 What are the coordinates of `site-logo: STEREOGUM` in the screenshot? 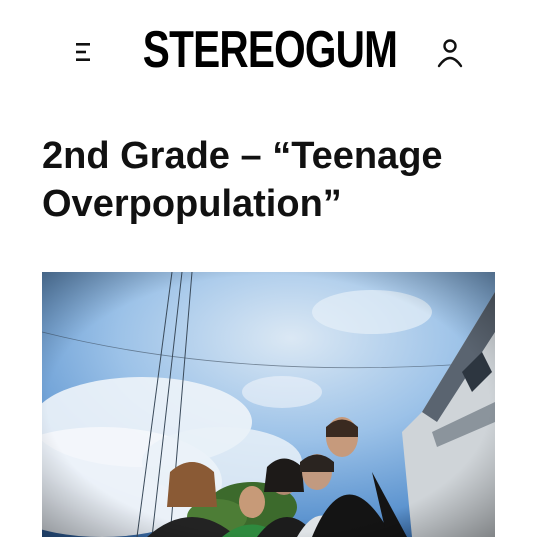 It's located at (270, 50).